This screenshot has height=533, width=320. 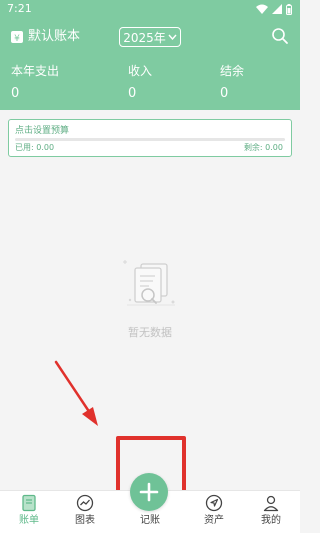 I want to click on status-time: 7:21, so click(x=19, y=8).